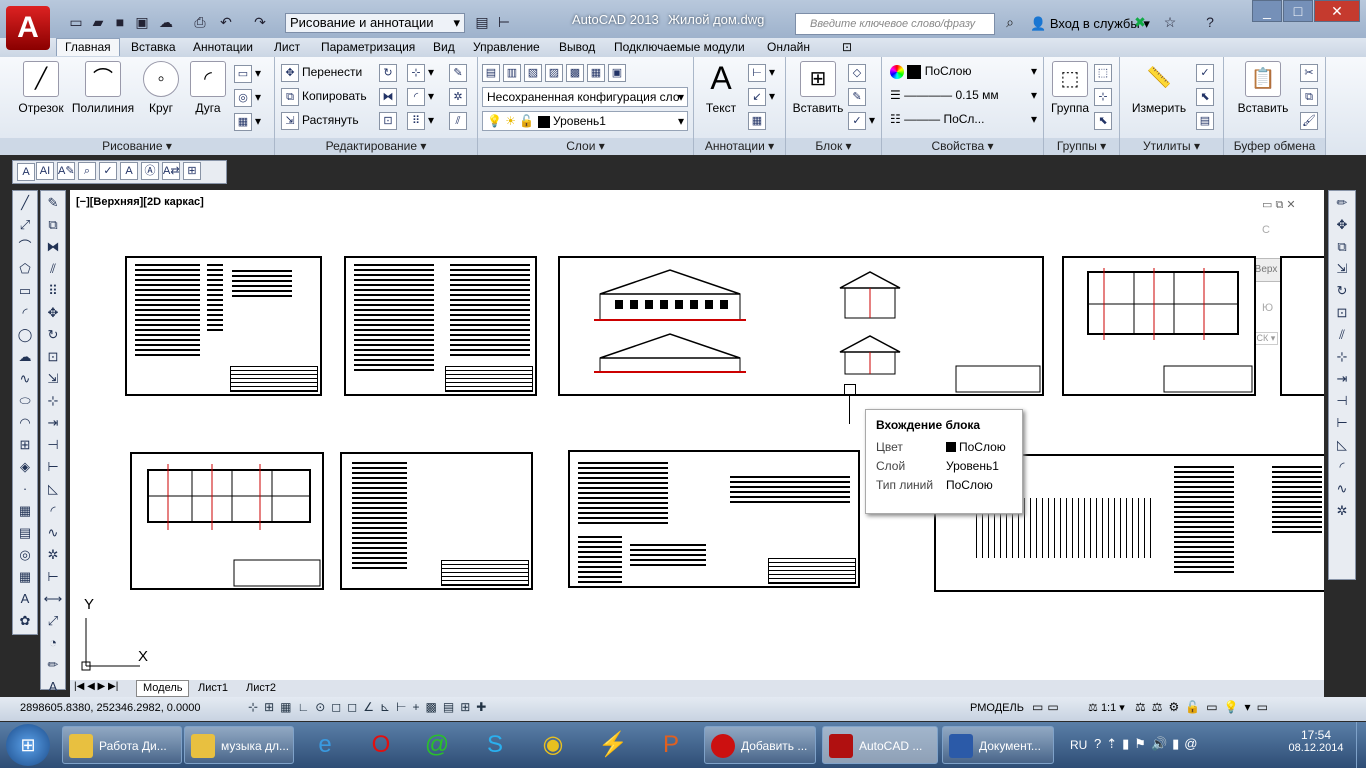 The height and width of the screenshot is (768, 1366). Describe the element at coordinates (1267, 205) in the screenshot. I see `minimize-icon: ▭` at that location.